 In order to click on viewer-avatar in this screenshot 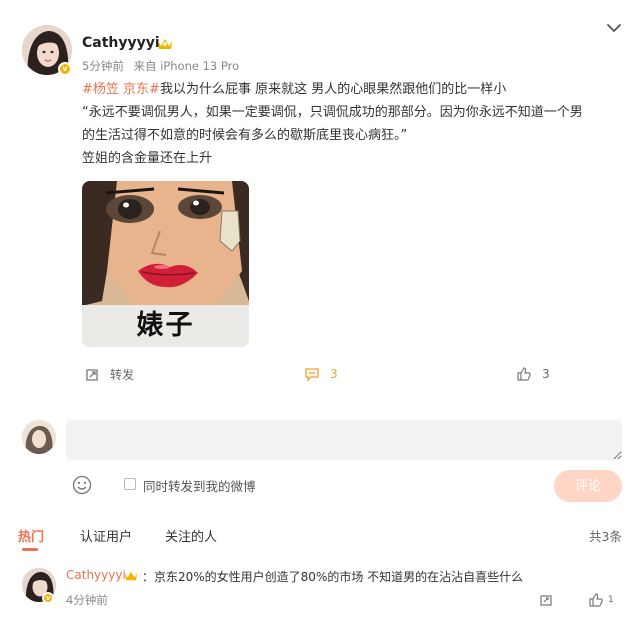, I will do `click(39, 437)`.